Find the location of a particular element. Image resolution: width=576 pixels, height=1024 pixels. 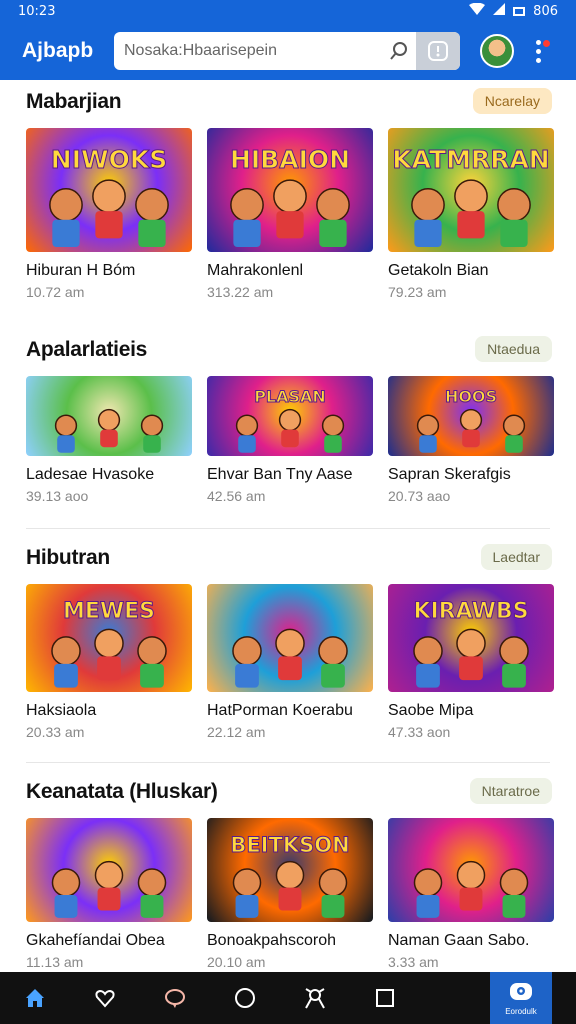

game-card: Ladesae Hvasoke 39.13 aoo is located at coordinates (109, 440).